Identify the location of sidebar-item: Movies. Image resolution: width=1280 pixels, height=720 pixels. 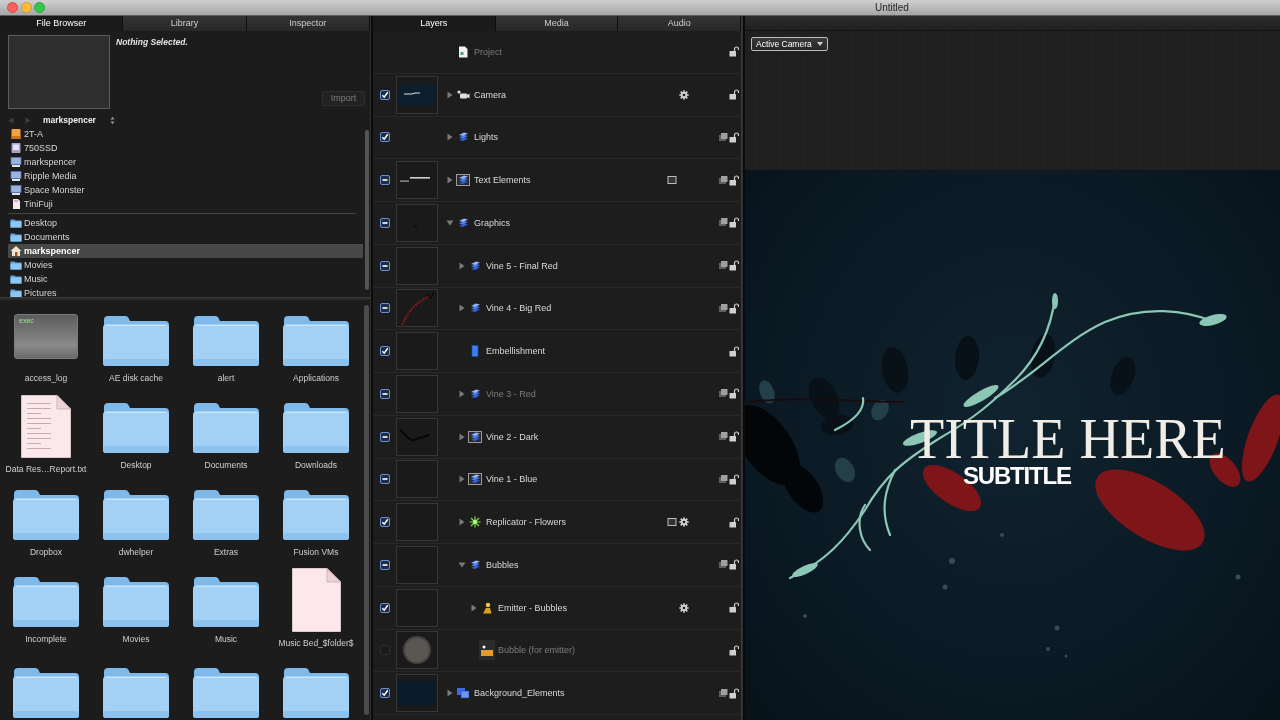
(185, 265).